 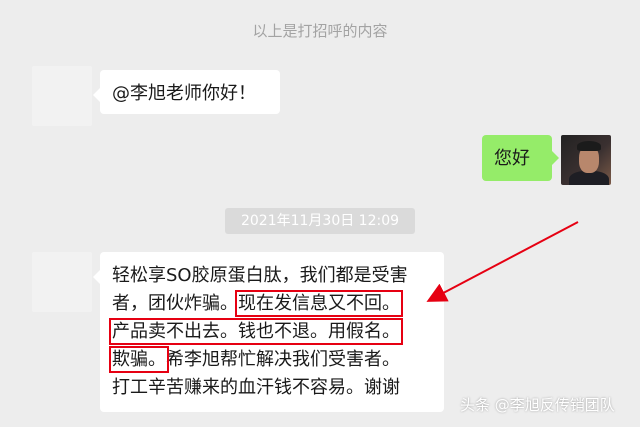 I want to click on watermark: 头条 @李旭反传销团队, so click(x=537, y=405).